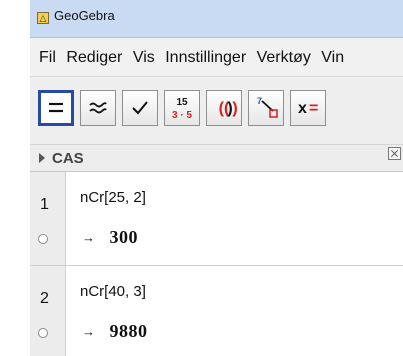 The image size is (403, 356). I want to click on cas-output-cell: → 9880, so click(115, 331).